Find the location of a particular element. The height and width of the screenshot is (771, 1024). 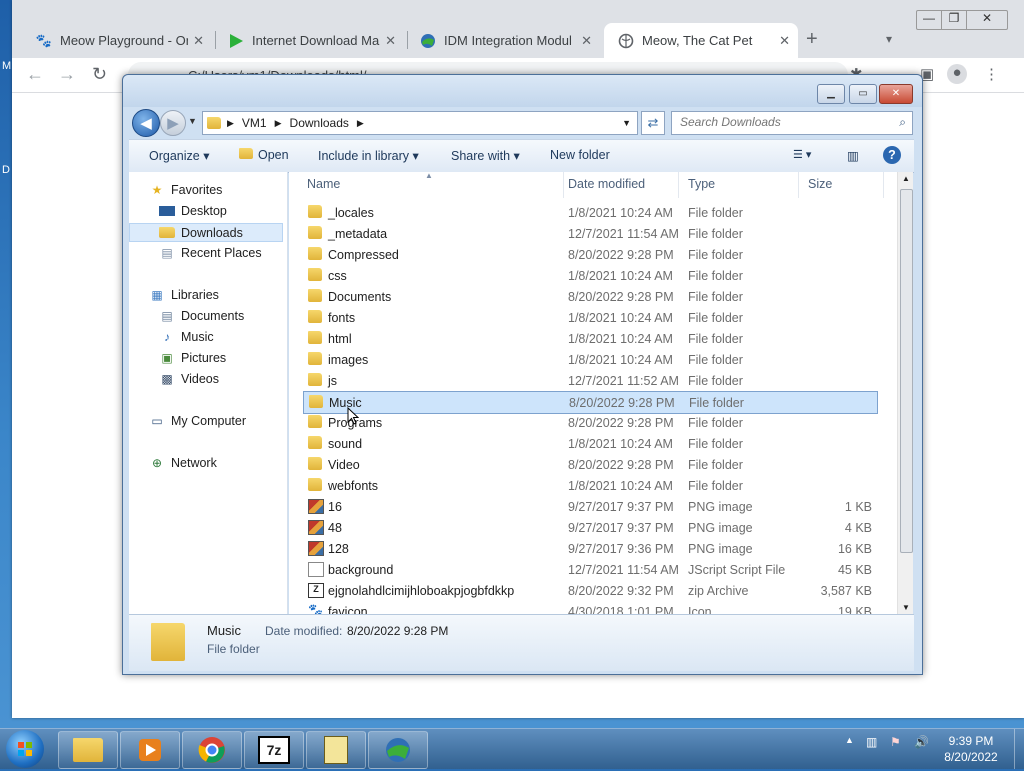

share-with-button: Share with ▾ is located at coordinates (485, 155).